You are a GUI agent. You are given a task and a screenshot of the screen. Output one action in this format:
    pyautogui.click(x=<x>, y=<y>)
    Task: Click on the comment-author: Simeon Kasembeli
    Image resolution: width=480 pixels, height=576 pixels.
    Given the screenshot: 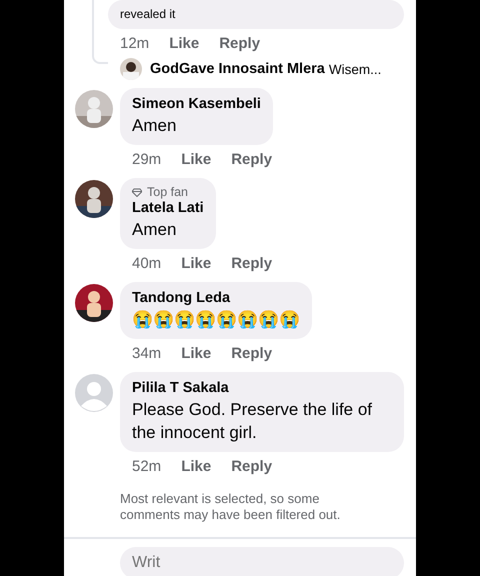 What is the action you would take?
    pyautogui.click(x=196, y=104)
    